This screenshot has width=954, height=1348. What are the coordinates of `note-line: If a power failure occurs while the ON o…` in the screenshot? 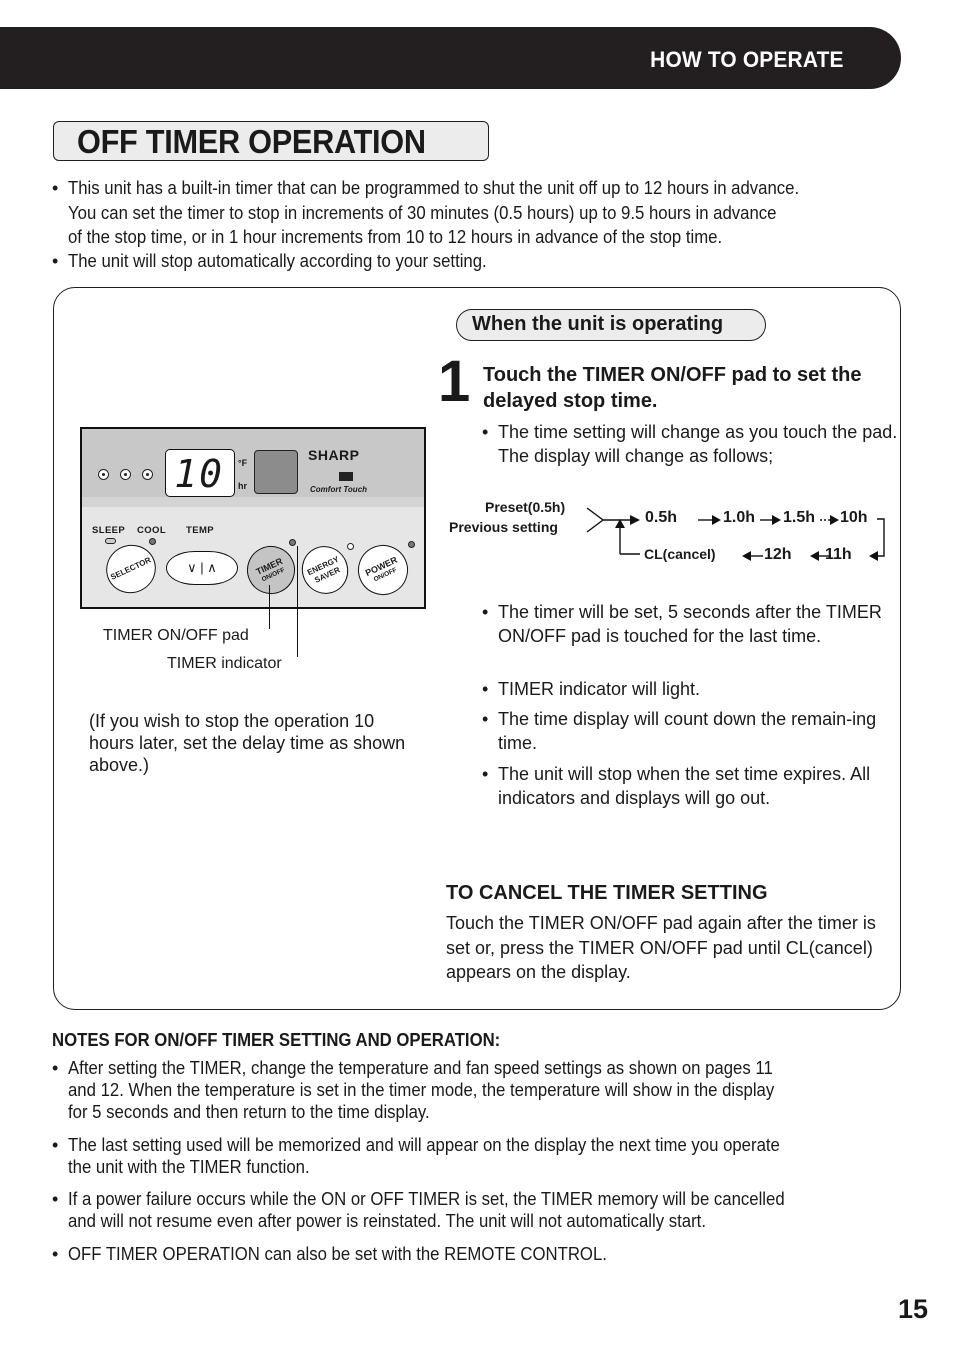 It's located at (426, 1199).